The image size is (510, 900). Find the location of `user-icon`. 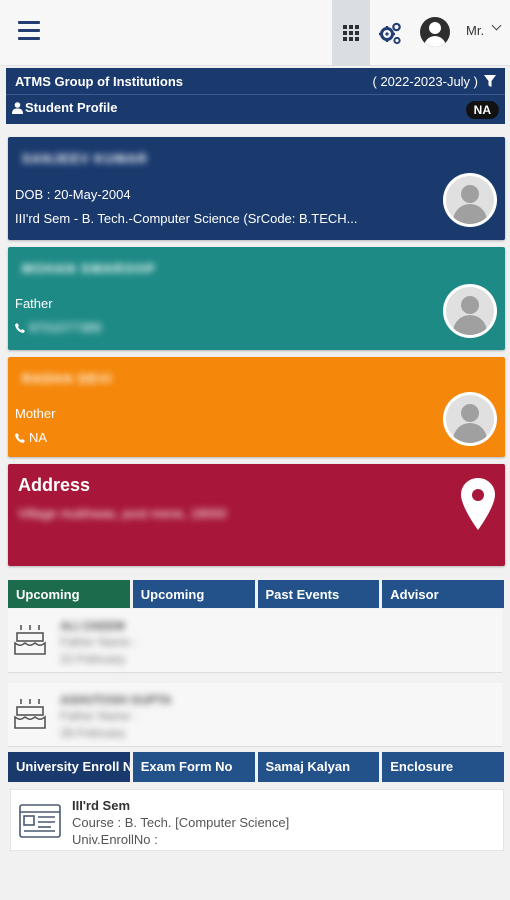

user-icon is located at coordinates (17, 108).